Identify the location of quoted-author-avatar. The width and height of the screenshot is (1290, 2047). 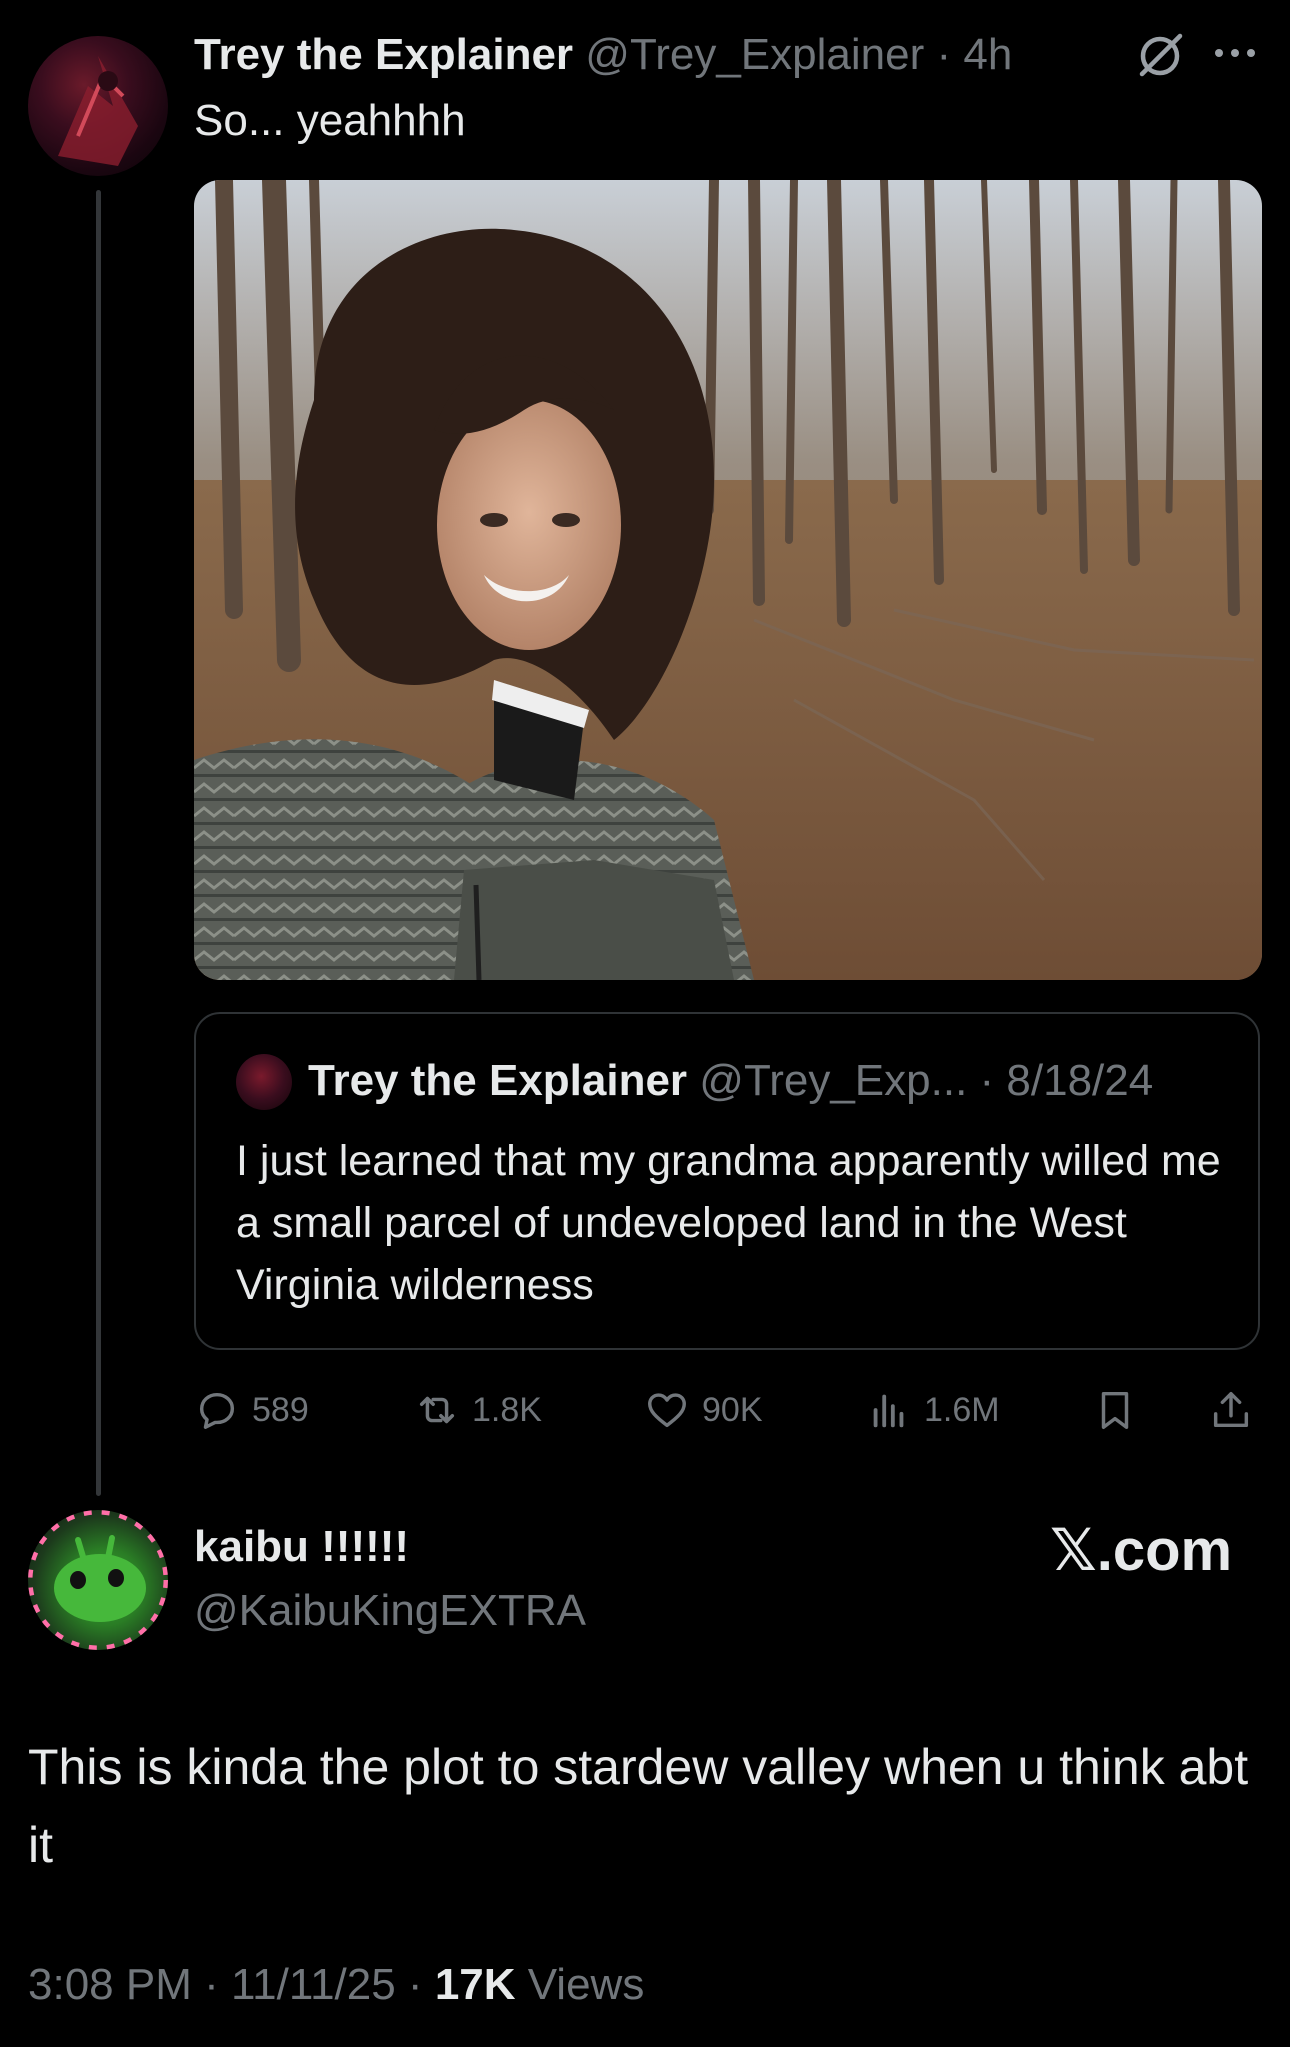
(264, 1082).